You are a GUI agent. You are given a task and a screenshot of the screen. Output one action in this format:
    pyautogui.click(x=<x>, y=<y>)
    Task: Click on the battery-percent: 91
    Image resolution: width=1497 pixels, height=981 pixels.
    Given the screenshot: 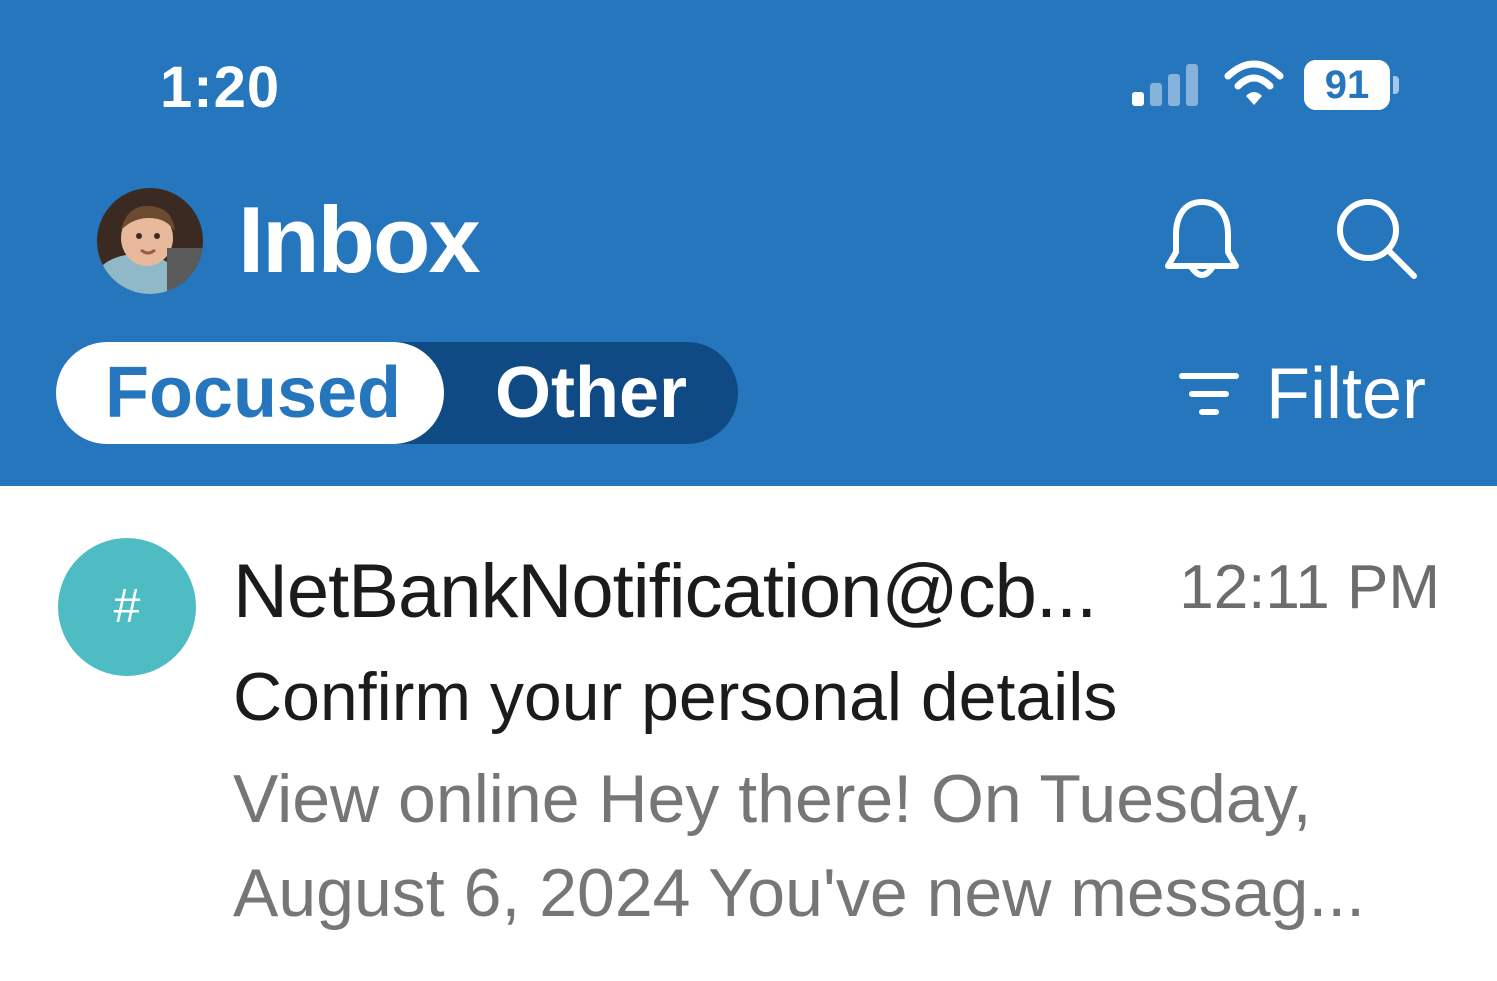 What is the action you would take?
    pyautogui.click(x=1347, y=85)
    